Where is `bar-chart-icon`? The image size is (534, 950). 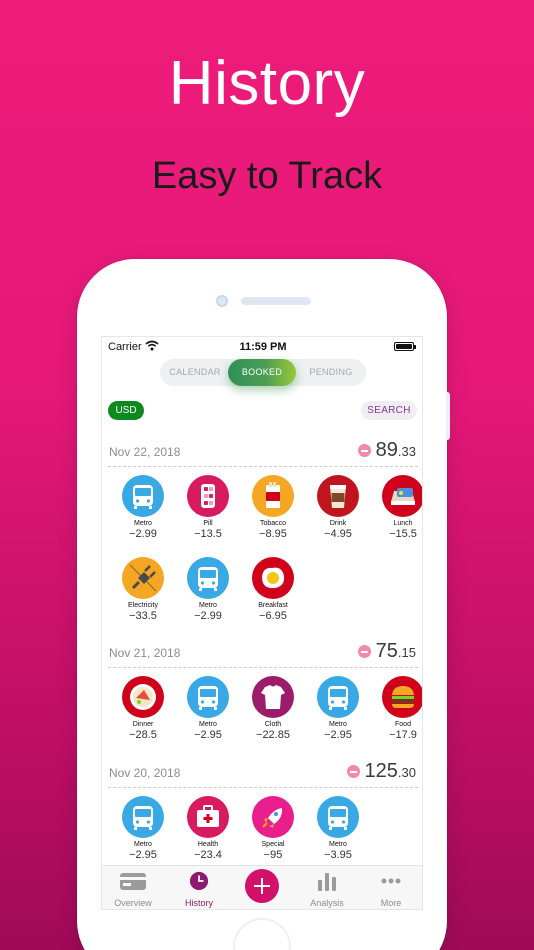
bar-chart-icon is located at coordinates (327, 882).